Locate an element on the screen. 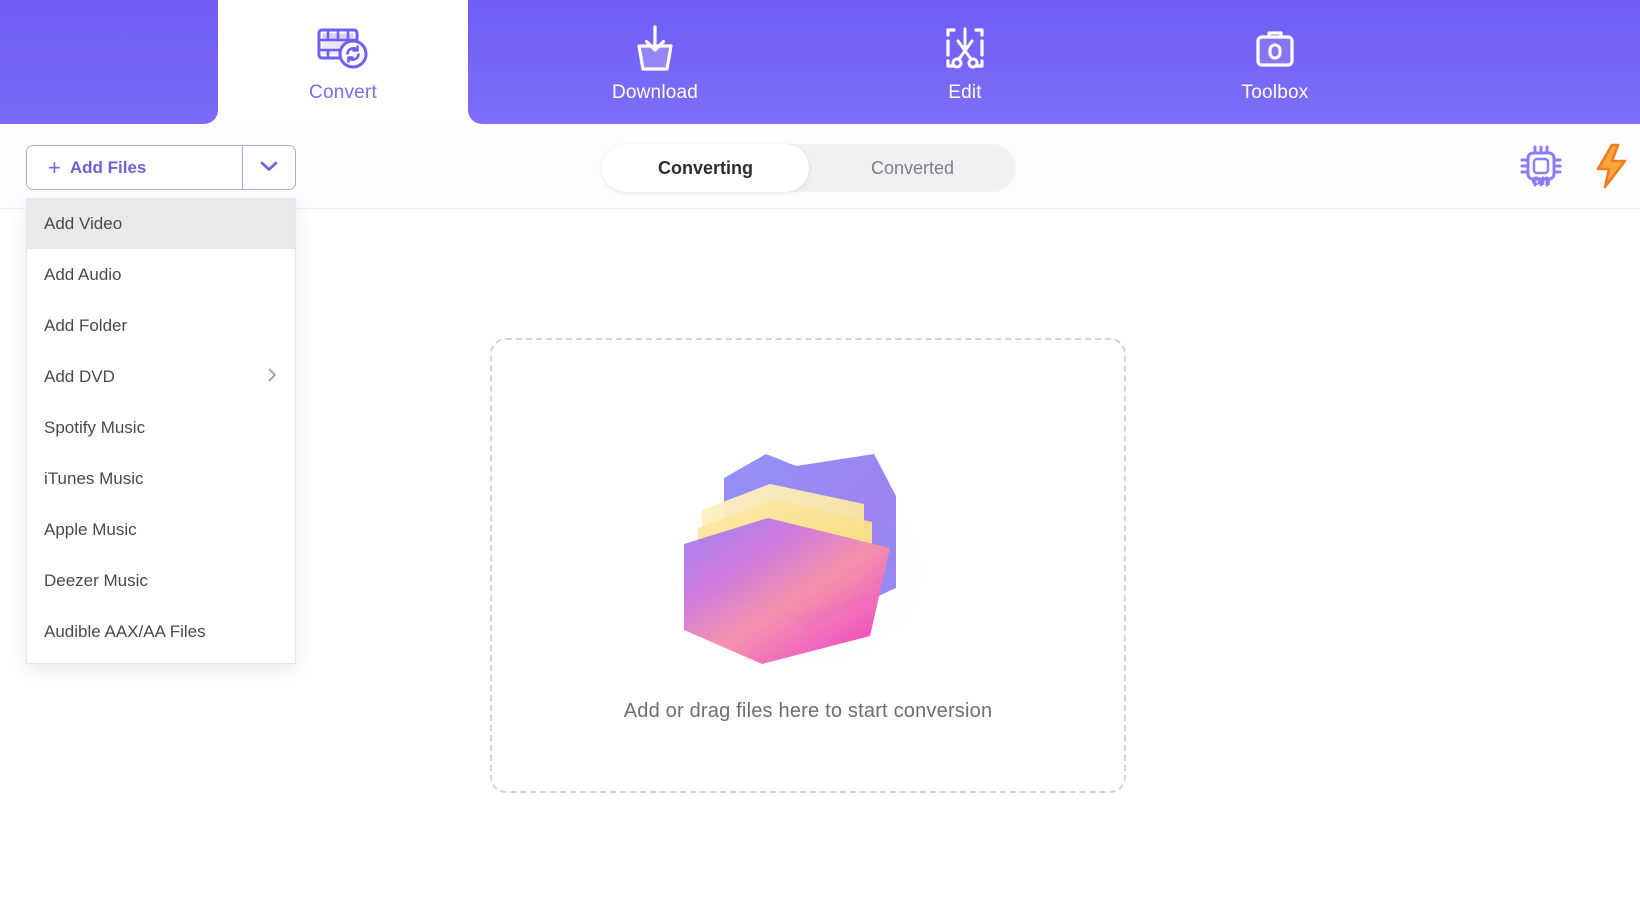 This screenshot has width=1640, height=924. tab-convert-label: Convert is located at coordinates (343, 92).